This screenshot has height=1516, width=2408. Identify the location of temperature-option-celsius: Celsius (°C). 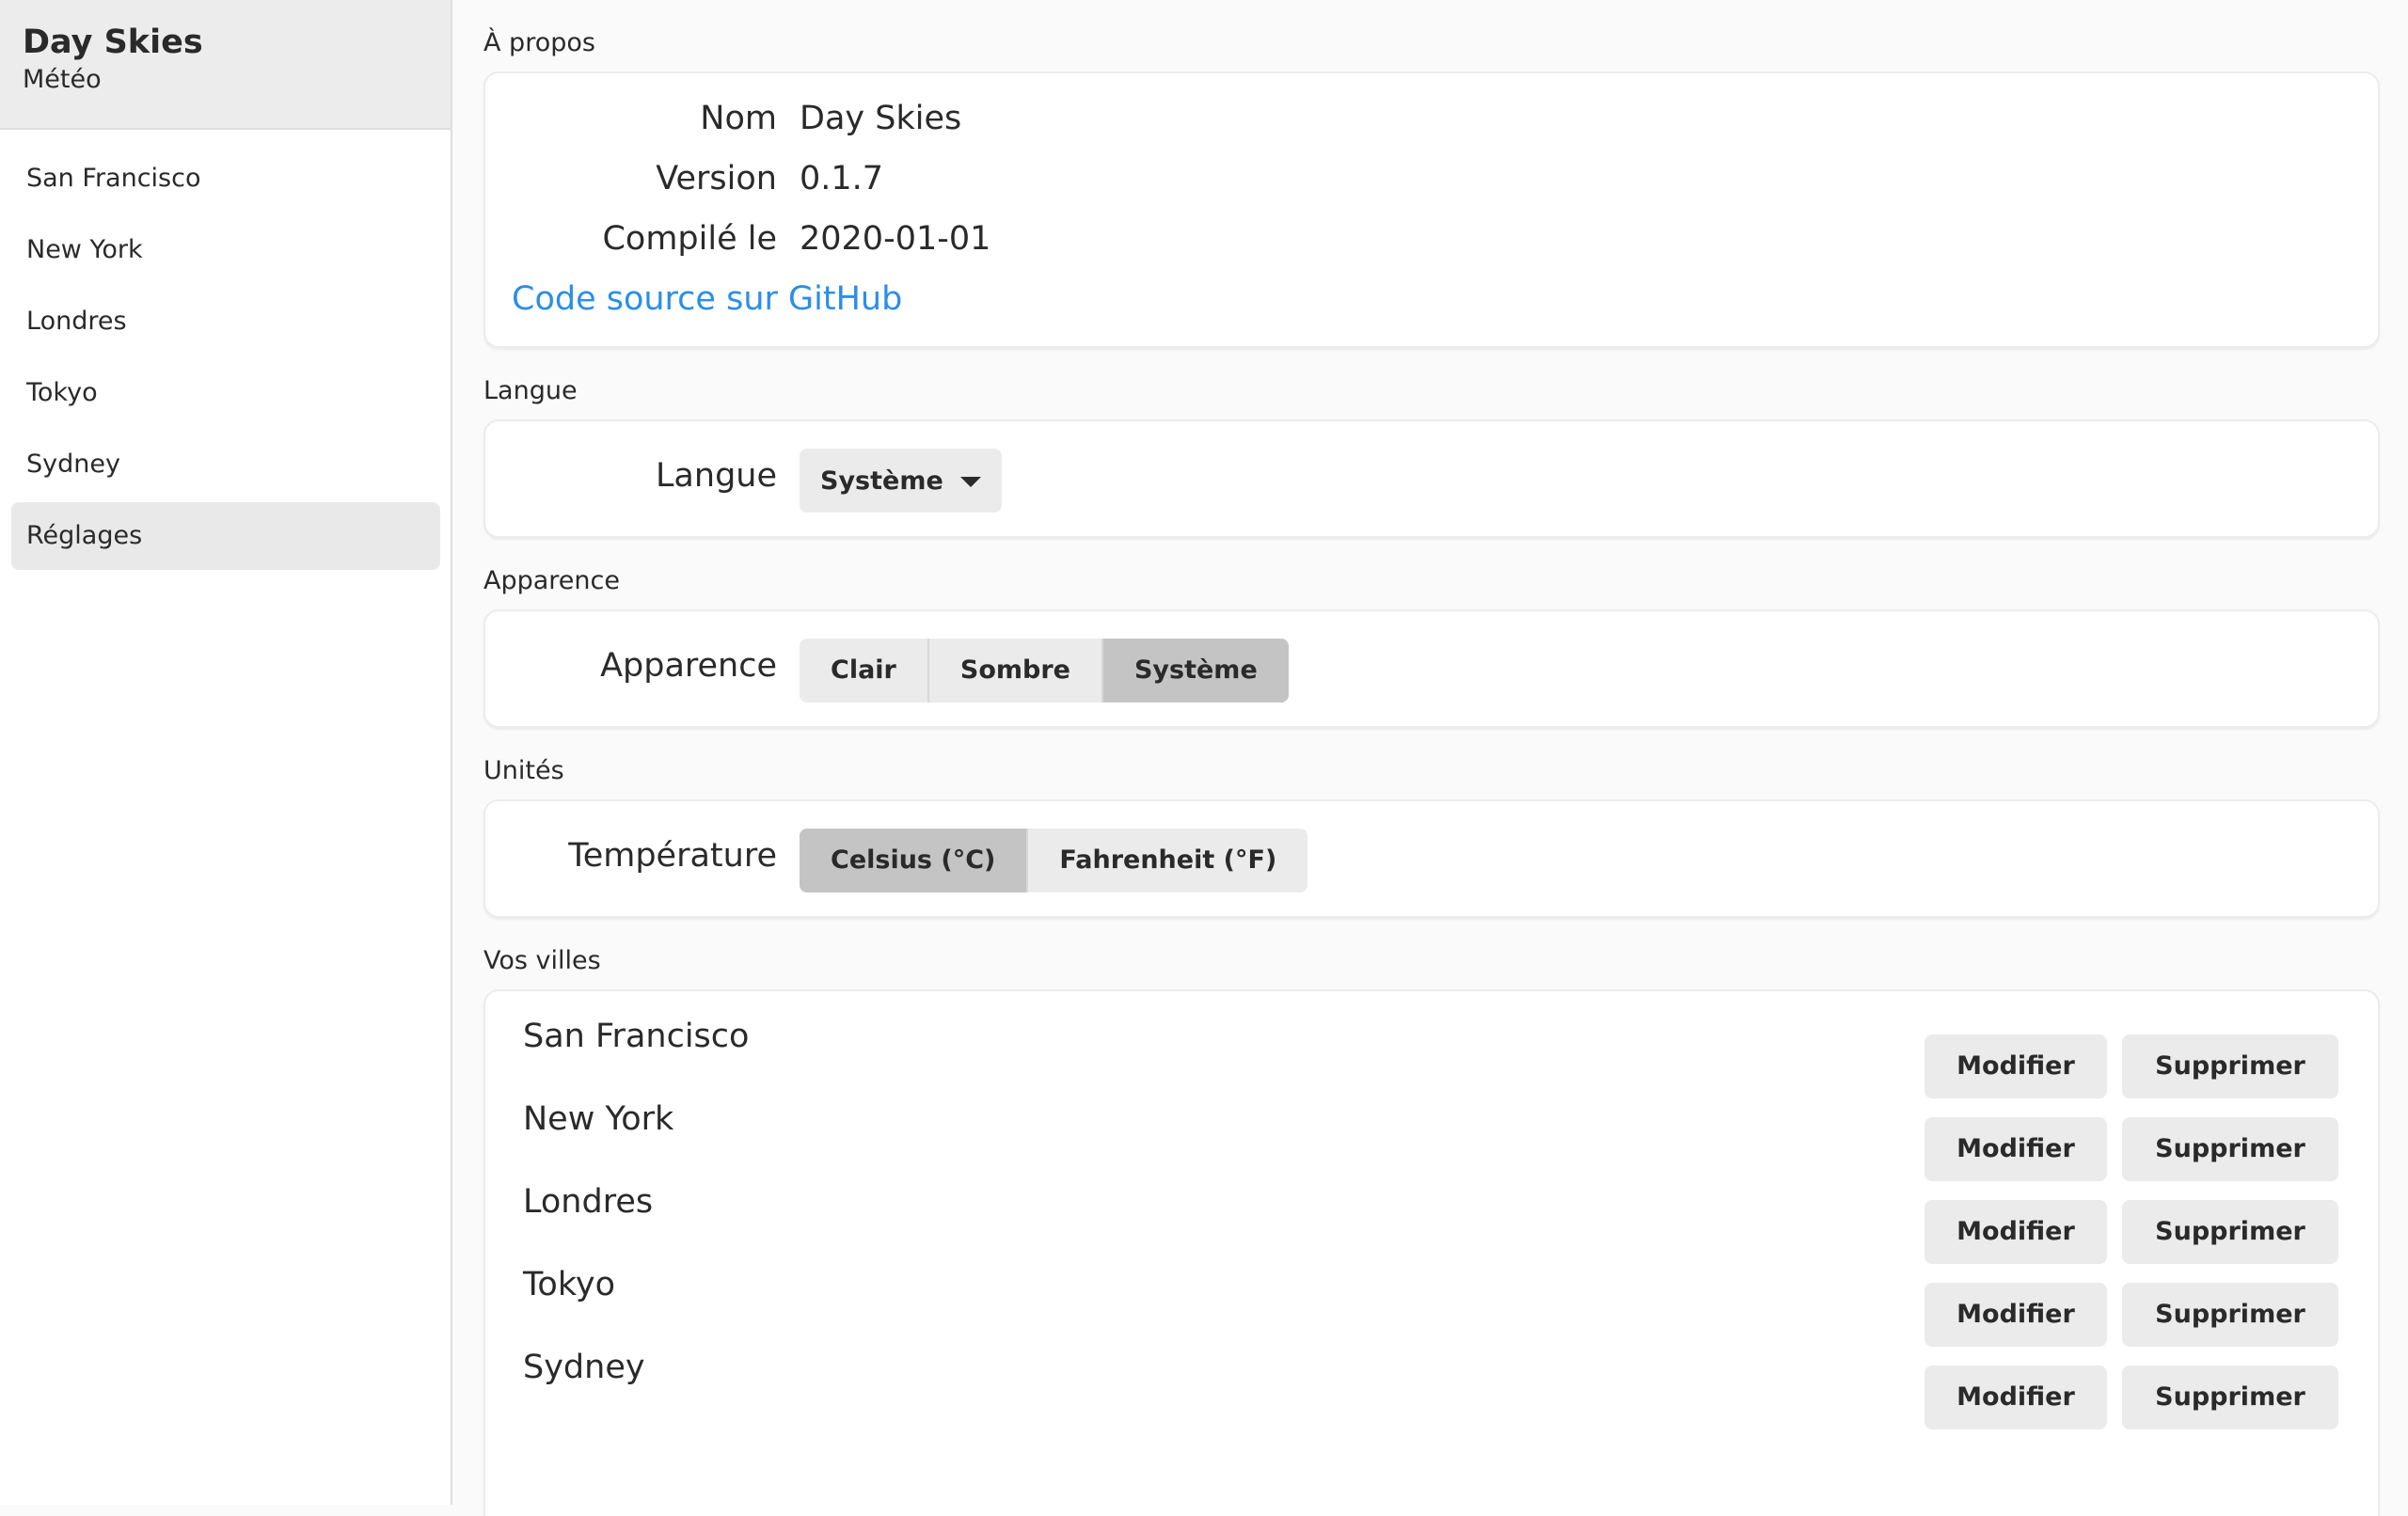
(915, 860).